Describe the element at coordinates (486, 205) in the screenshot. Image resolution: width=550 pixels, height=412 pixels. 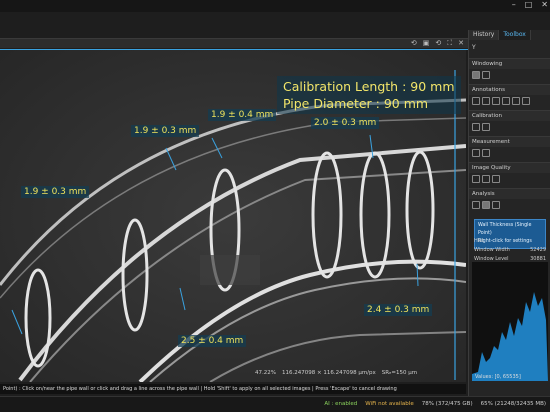
I see `wall-thickness-single-icon` at that location.